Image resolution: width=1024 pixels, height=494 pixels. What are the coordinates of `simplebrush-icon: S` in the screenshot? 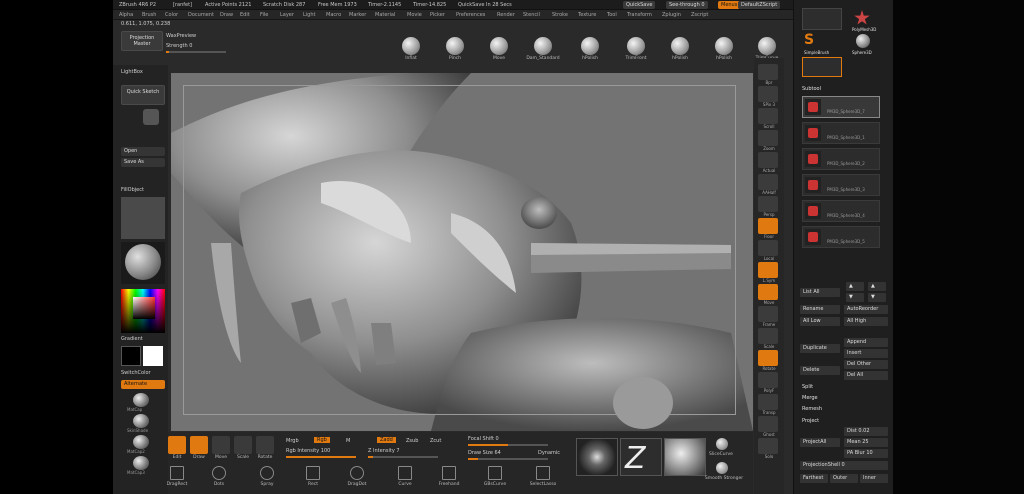 It's located at (812, 40).